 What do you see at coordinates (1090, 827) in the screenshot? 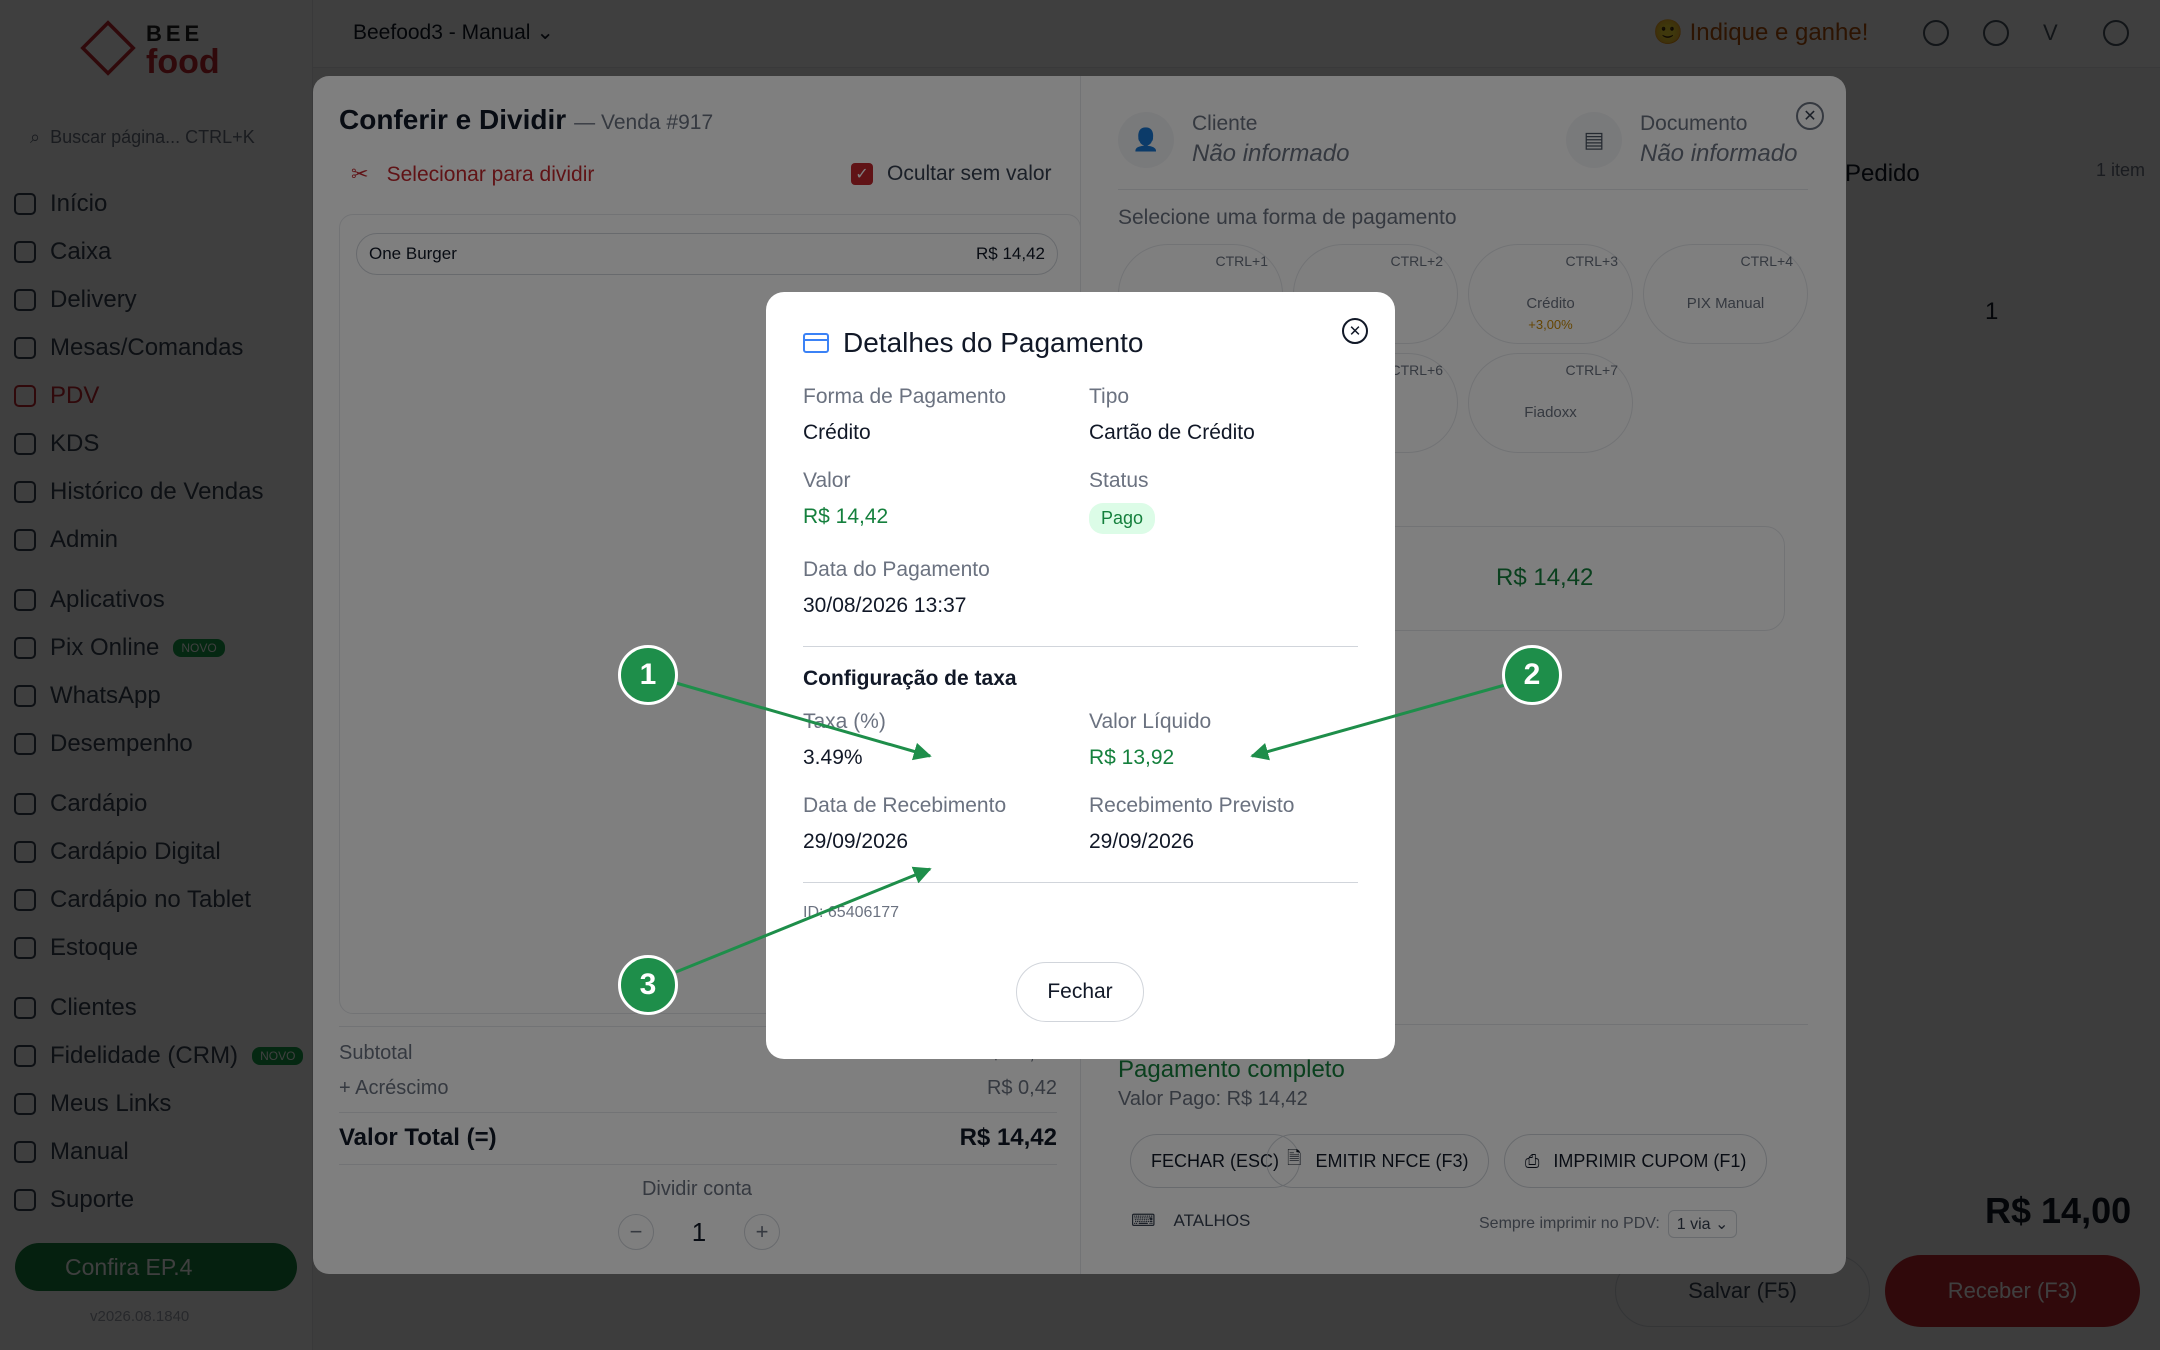
I see `annotation-arrows` at bounding box center [1090, 827].